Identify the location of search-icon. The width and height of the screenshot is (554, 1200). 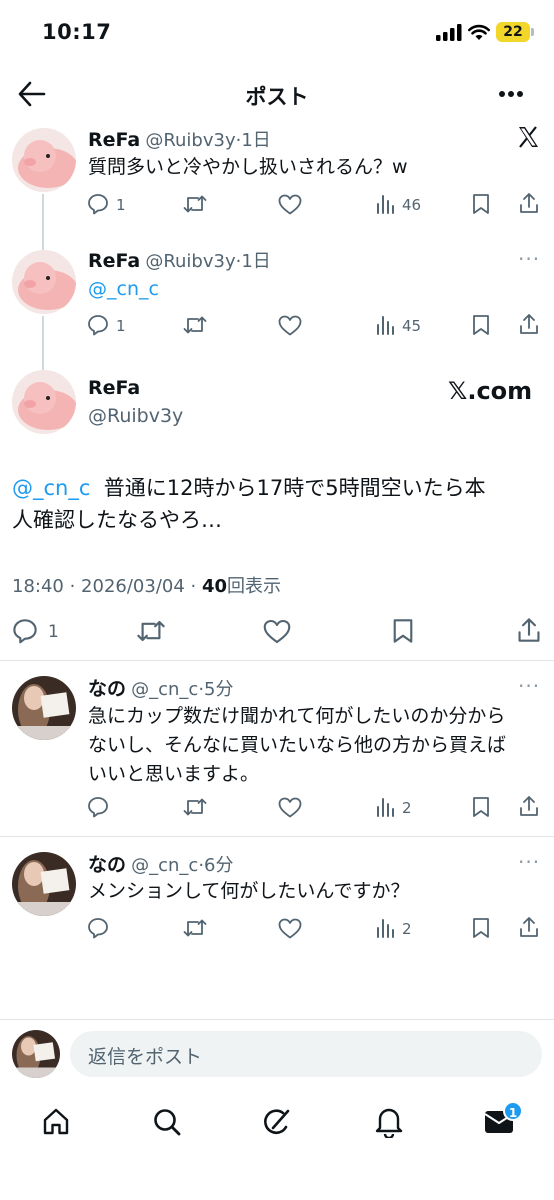
(167, 1122).